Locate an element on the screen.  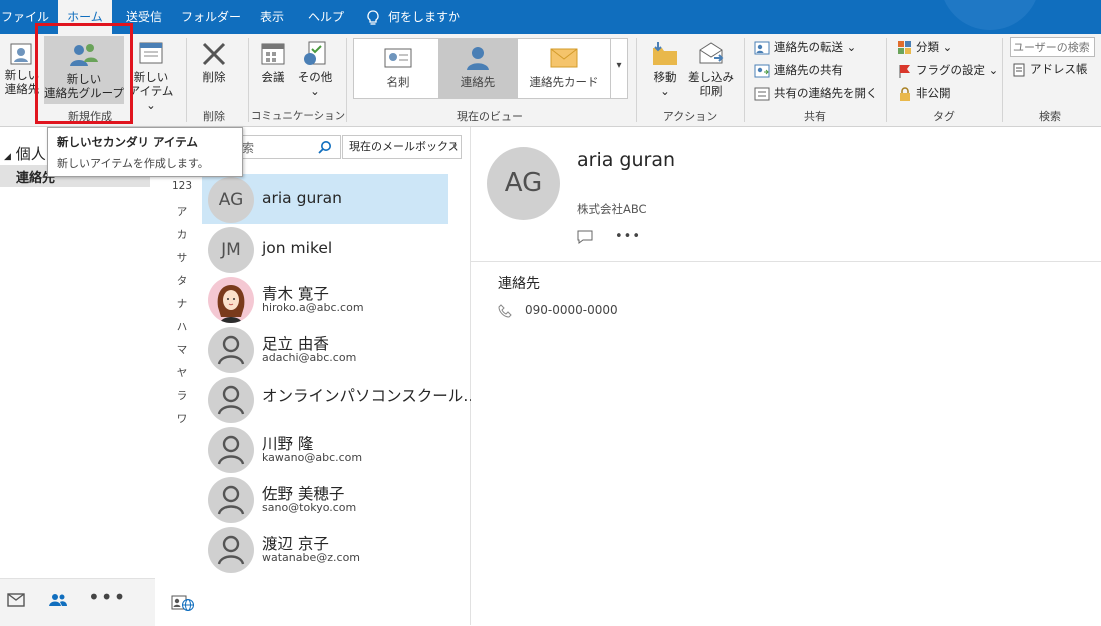
search-scope-dropdown: 現在のメールボックス ▾ is located at coordinates (402, 147).